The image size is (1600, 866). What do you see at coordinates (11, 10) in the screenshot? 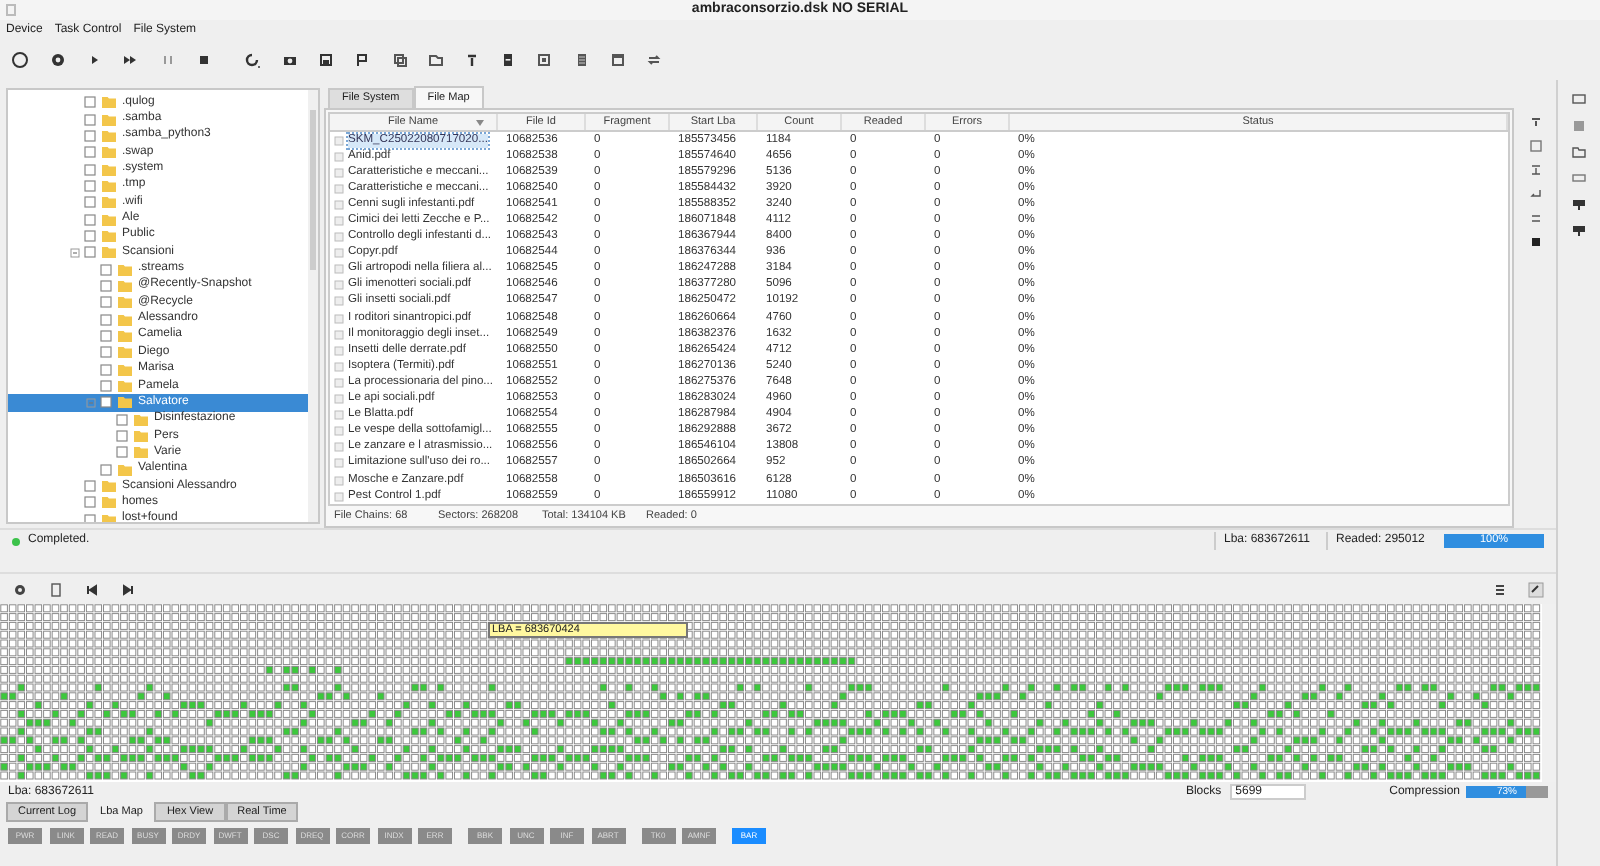
I see `app-icon` at bounding box center [11, 10].